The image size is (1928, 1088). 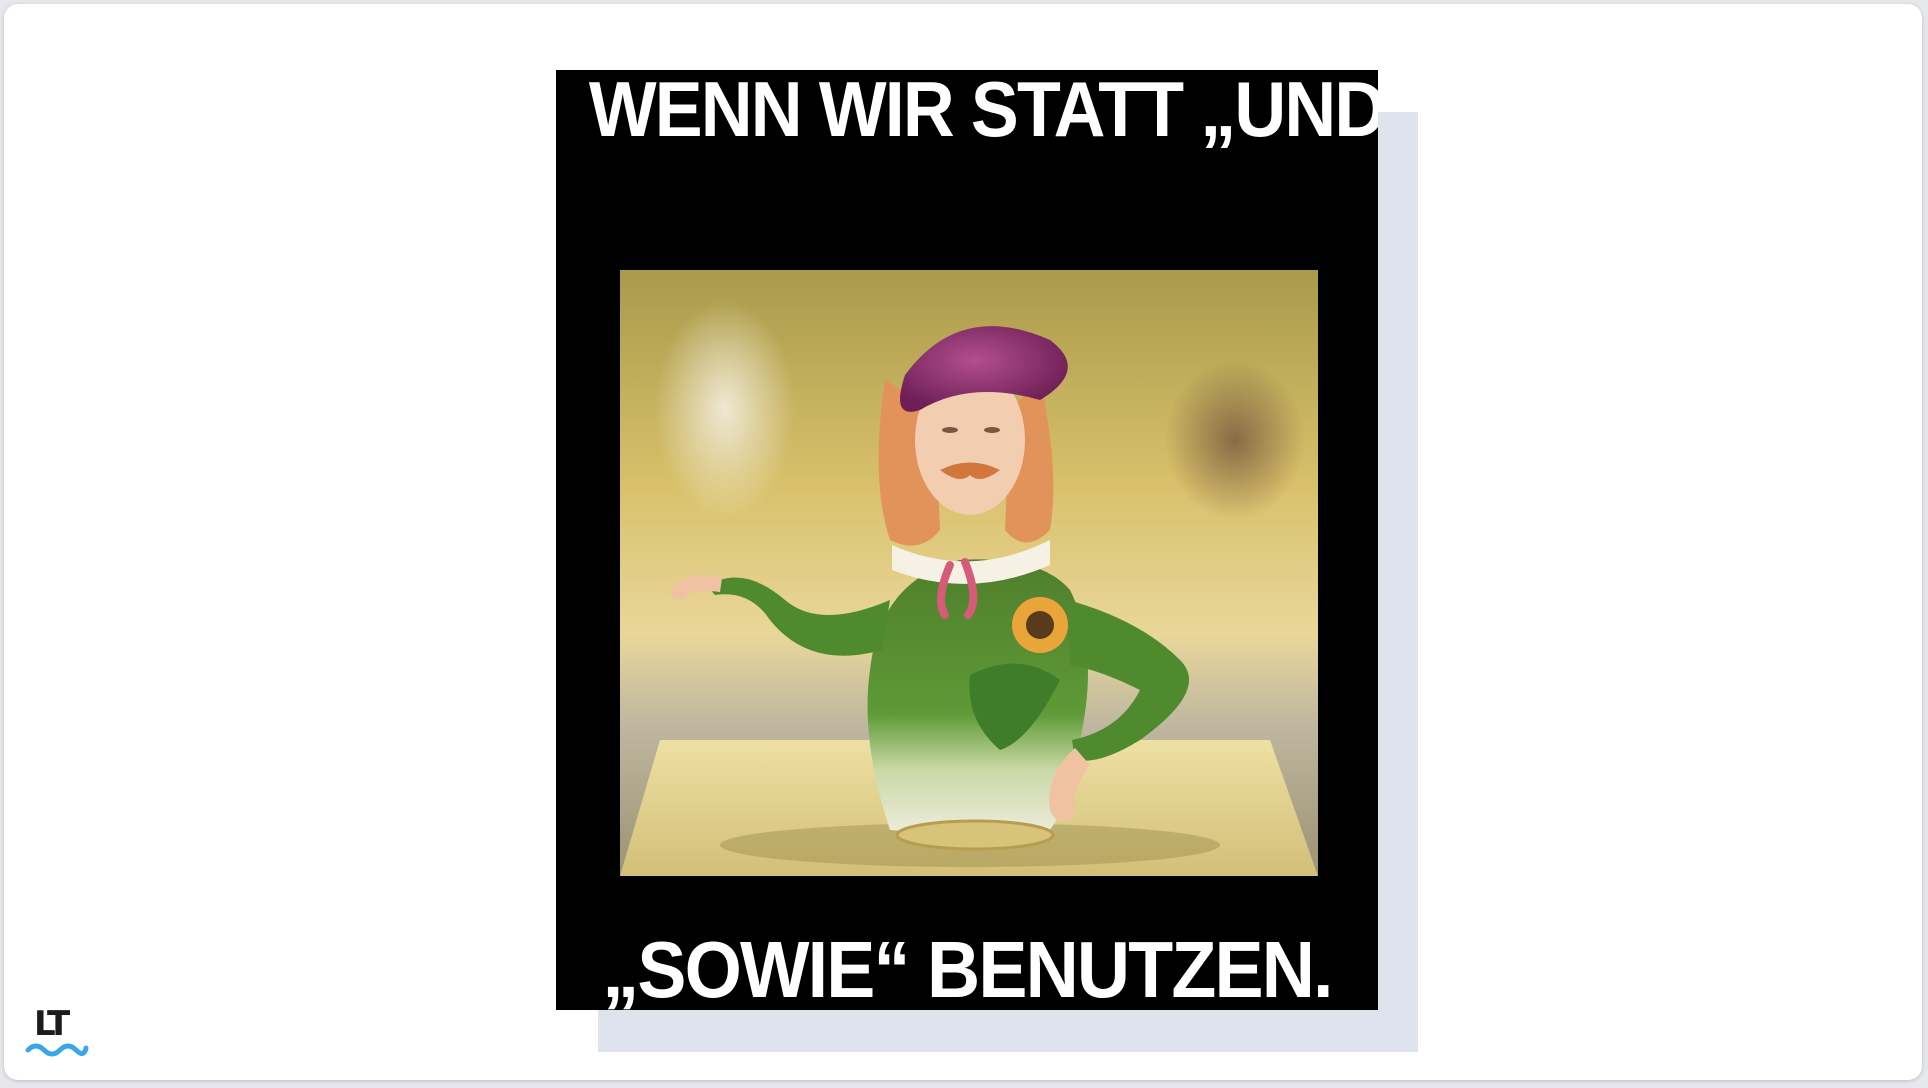 I want to click on logo-wave-icon, so click(x=57, y=1050).